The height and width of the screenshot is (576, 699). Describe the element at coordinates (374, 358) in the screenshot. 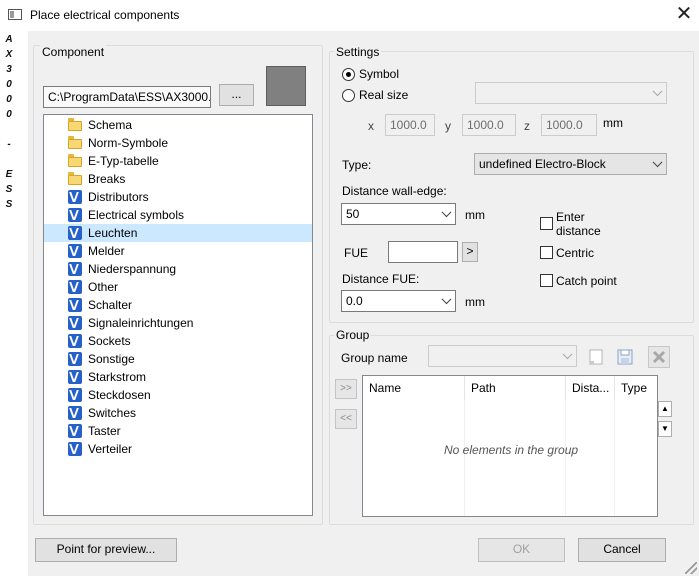

I see `group-name-label: Group name` at that location.